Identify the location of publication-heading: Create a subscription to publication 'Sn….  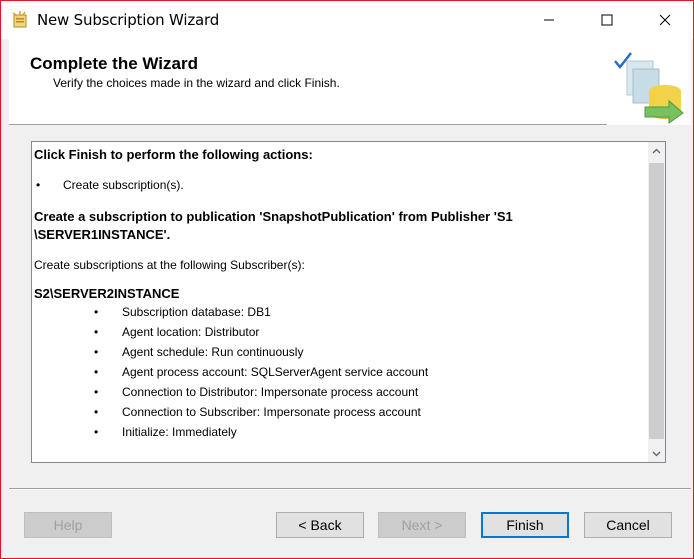
(273, 225).